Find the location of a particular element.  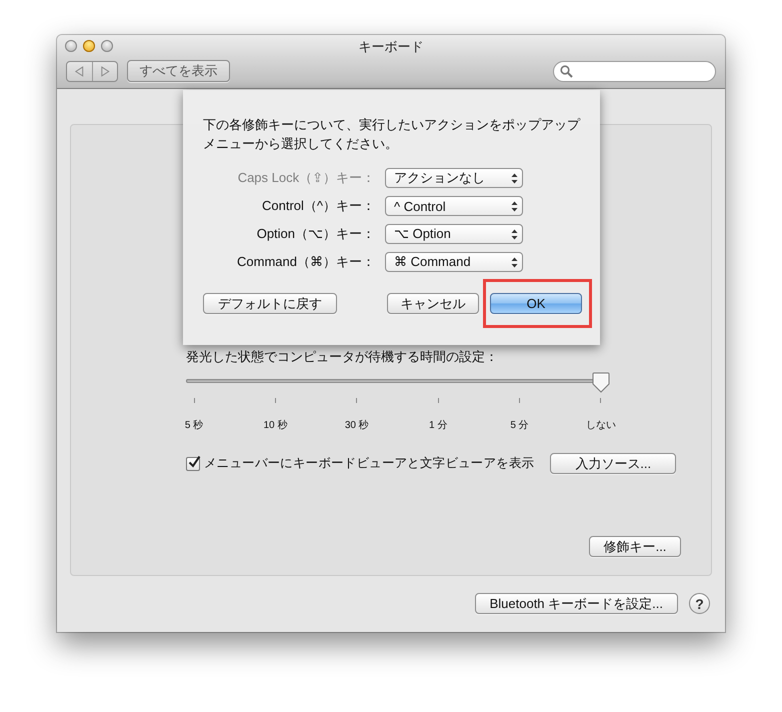

slider-thumb is located at coordinates (601, 383).